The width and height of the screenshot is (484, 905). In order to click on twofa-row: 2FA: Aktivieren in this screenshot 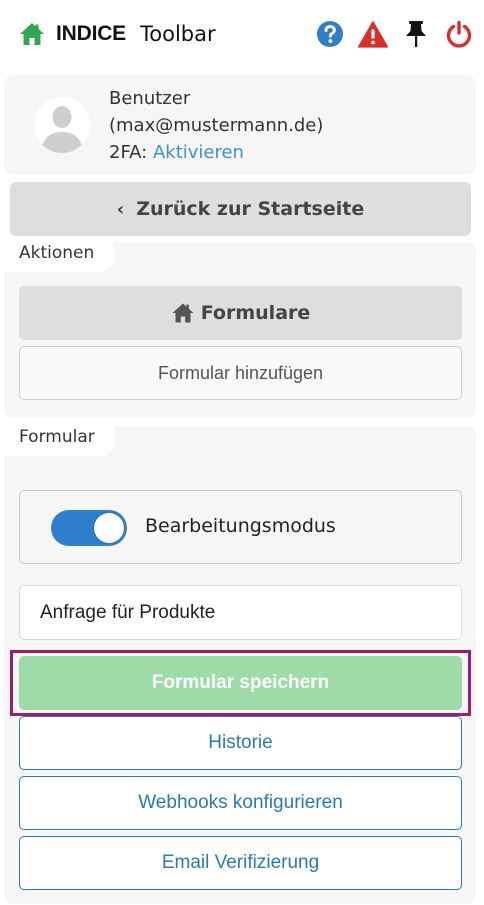, I will do `click(216, 152)`.